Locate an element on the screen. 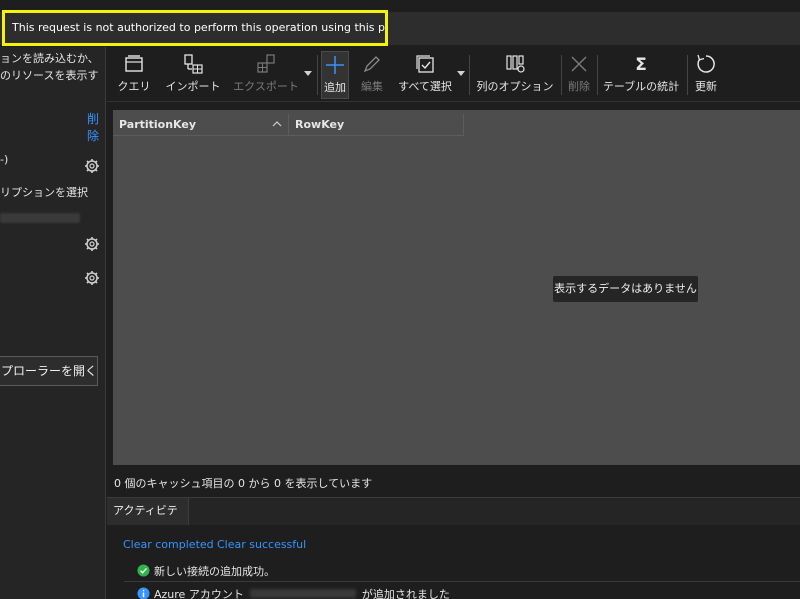  left-panel-text-line2: のリソースを表示す is located at coordinates (49, 75).